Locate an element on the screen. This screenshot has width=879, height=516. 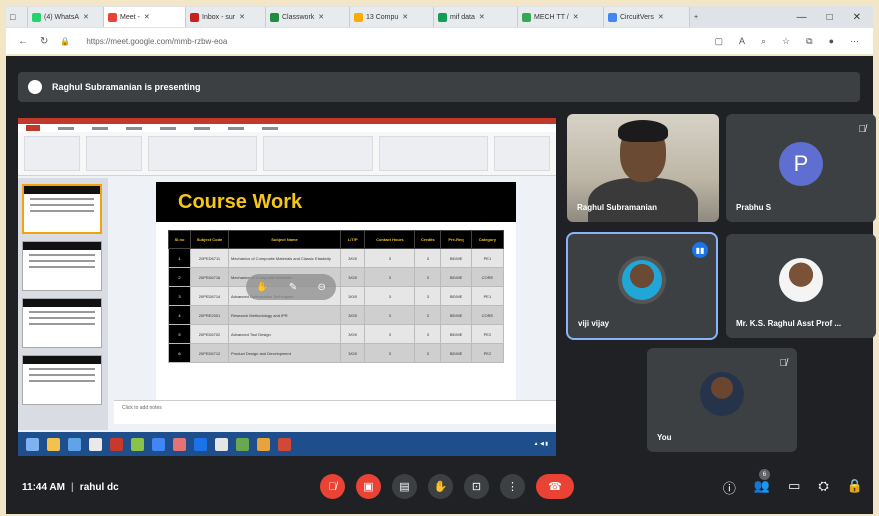
favorite-icon: ☆ is located at coordinates (786, 41).